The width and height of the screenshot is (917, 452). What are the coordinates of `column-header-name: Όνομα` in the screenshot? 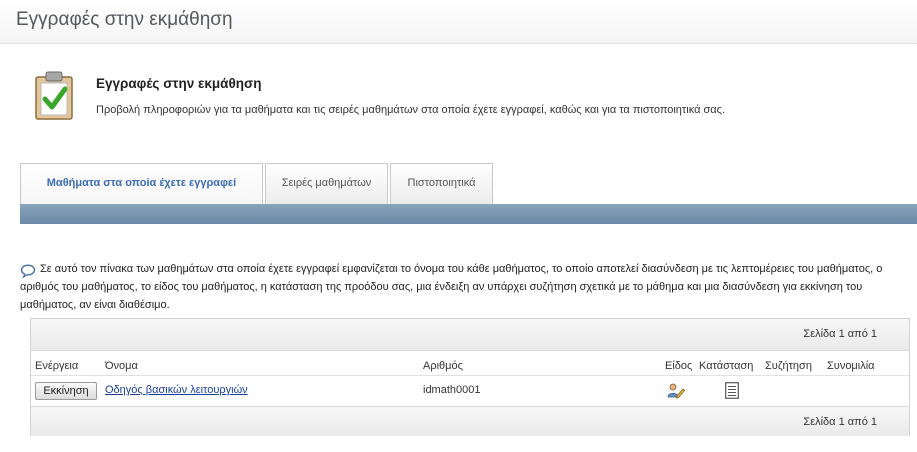 It's located at (121, 366).